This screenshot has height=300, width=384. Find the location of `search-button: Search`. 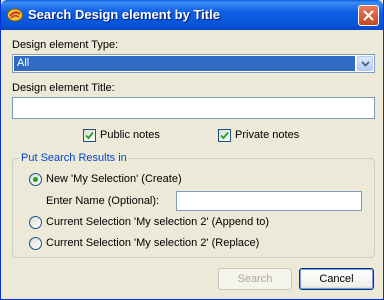

search-button: Search is located at coordinates (255, 279).